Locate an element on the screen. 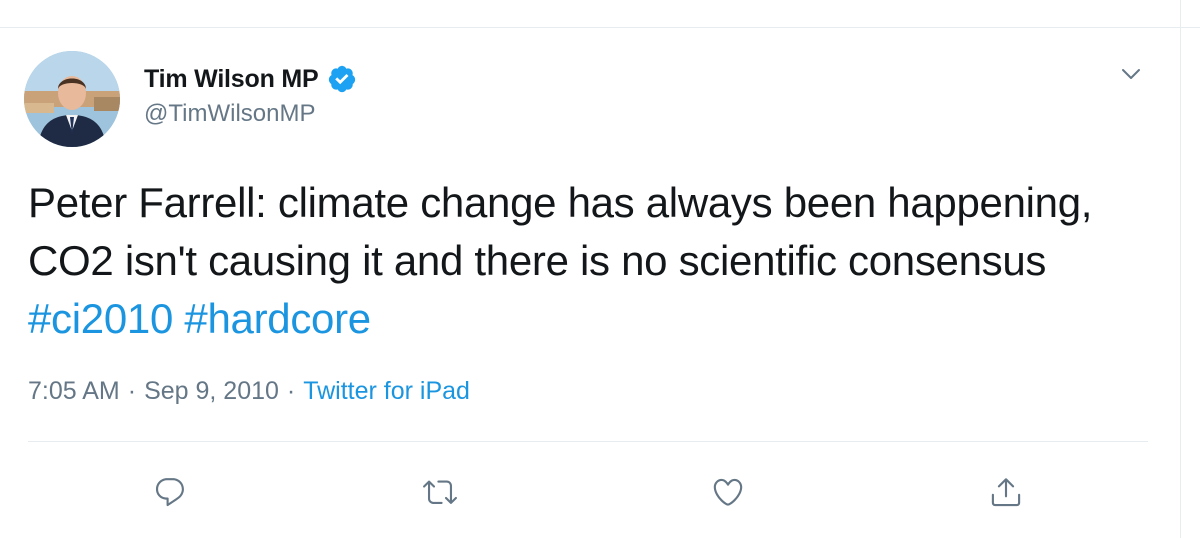 This screenshot has height=538, width=1200. author-handle: @TimWilsonMP is located at coordinates (250, 114).